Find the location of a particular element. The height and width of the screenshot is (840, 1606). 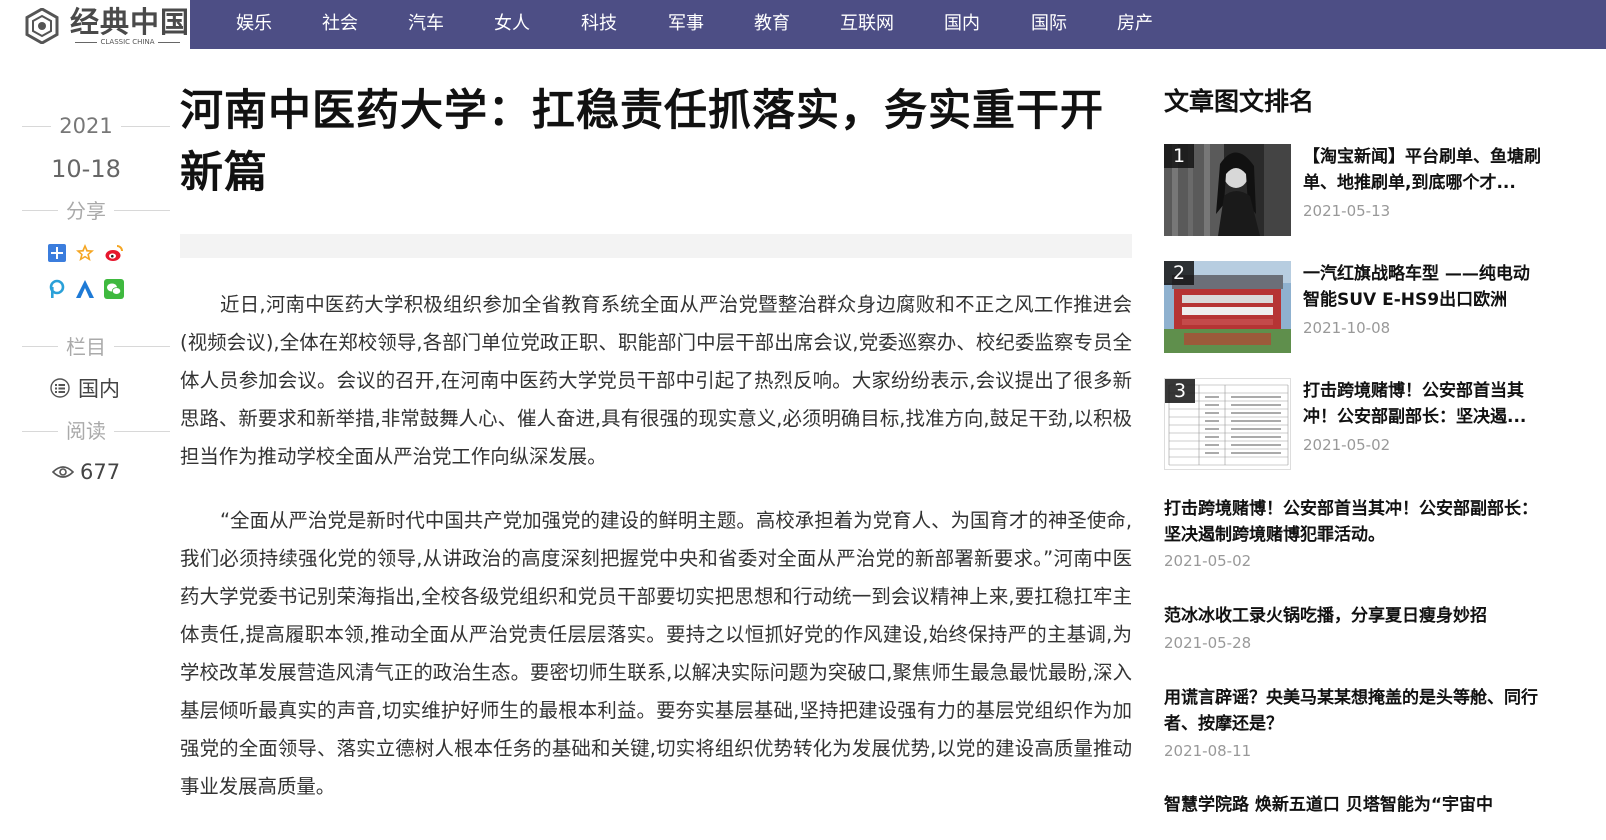

eye-icon is located at coordinates (63, 472).